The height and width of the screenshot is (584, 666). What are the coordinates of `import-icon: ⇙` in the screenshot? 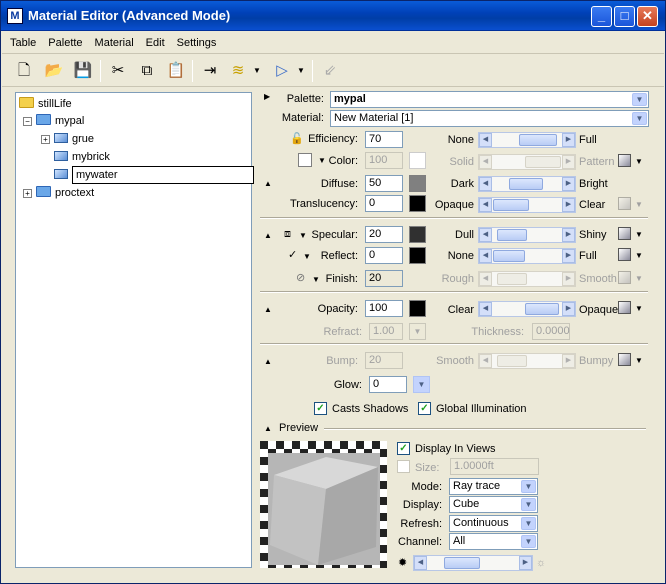 It's located at (330, 71).